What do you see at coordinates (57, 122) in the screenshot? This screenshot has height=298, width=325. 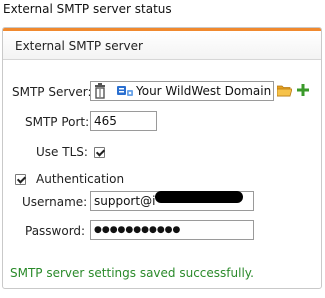 I see `smtp-port-label: SMTP Port:` at bounding box center [57, 122].